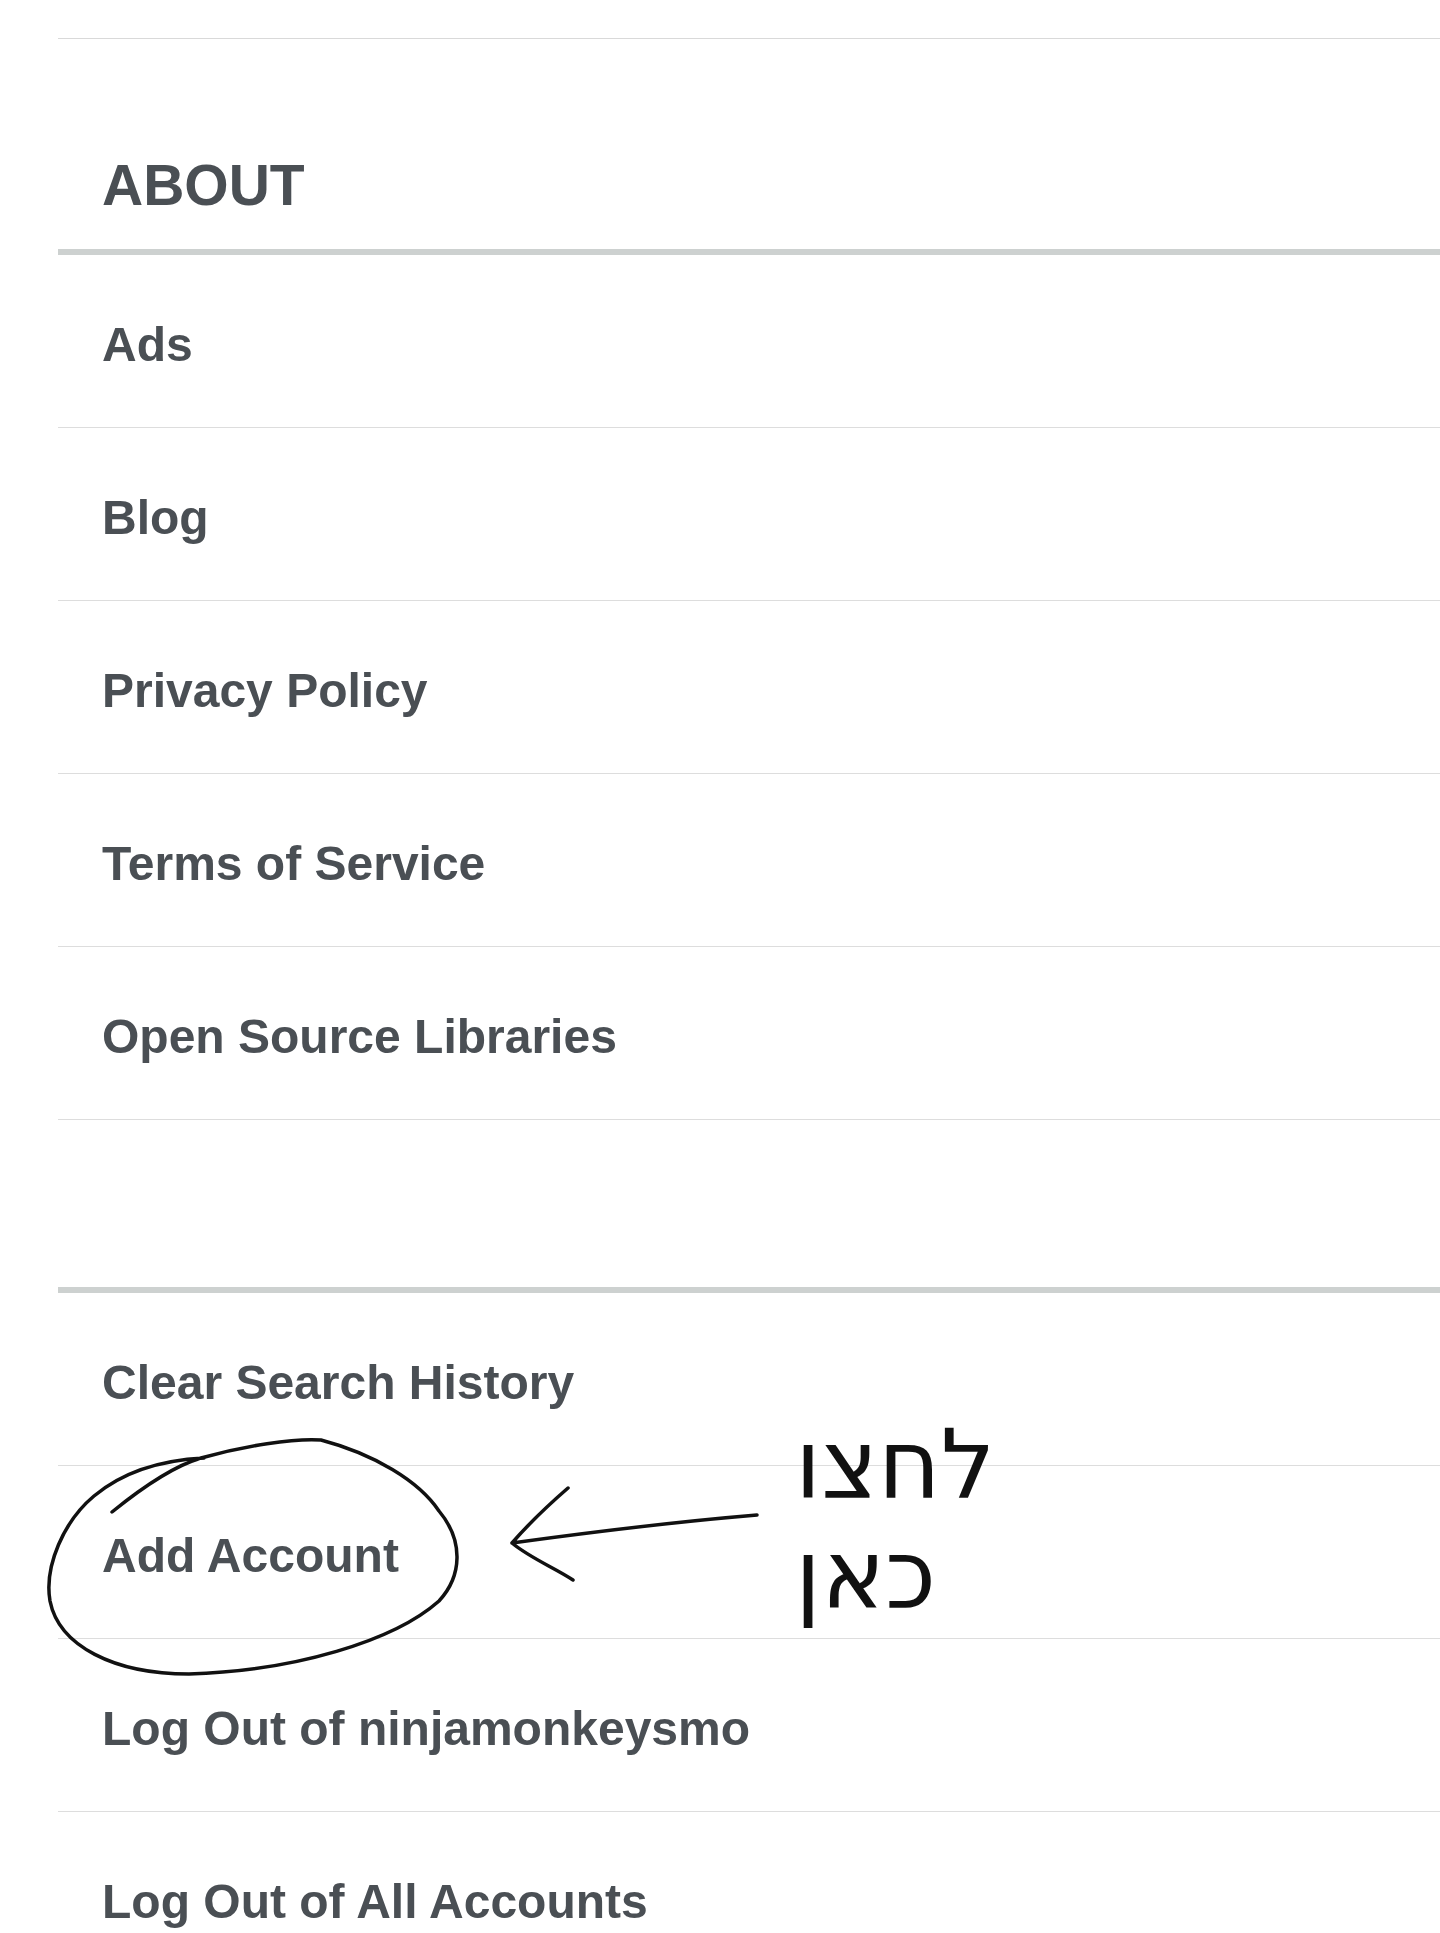 This screenshot has height=1933, width=1440. Describe the element at coordinates (426, 1729) in the screenshot. I see `menu-item: Log Out of ninjamonkeysmo` at that location.